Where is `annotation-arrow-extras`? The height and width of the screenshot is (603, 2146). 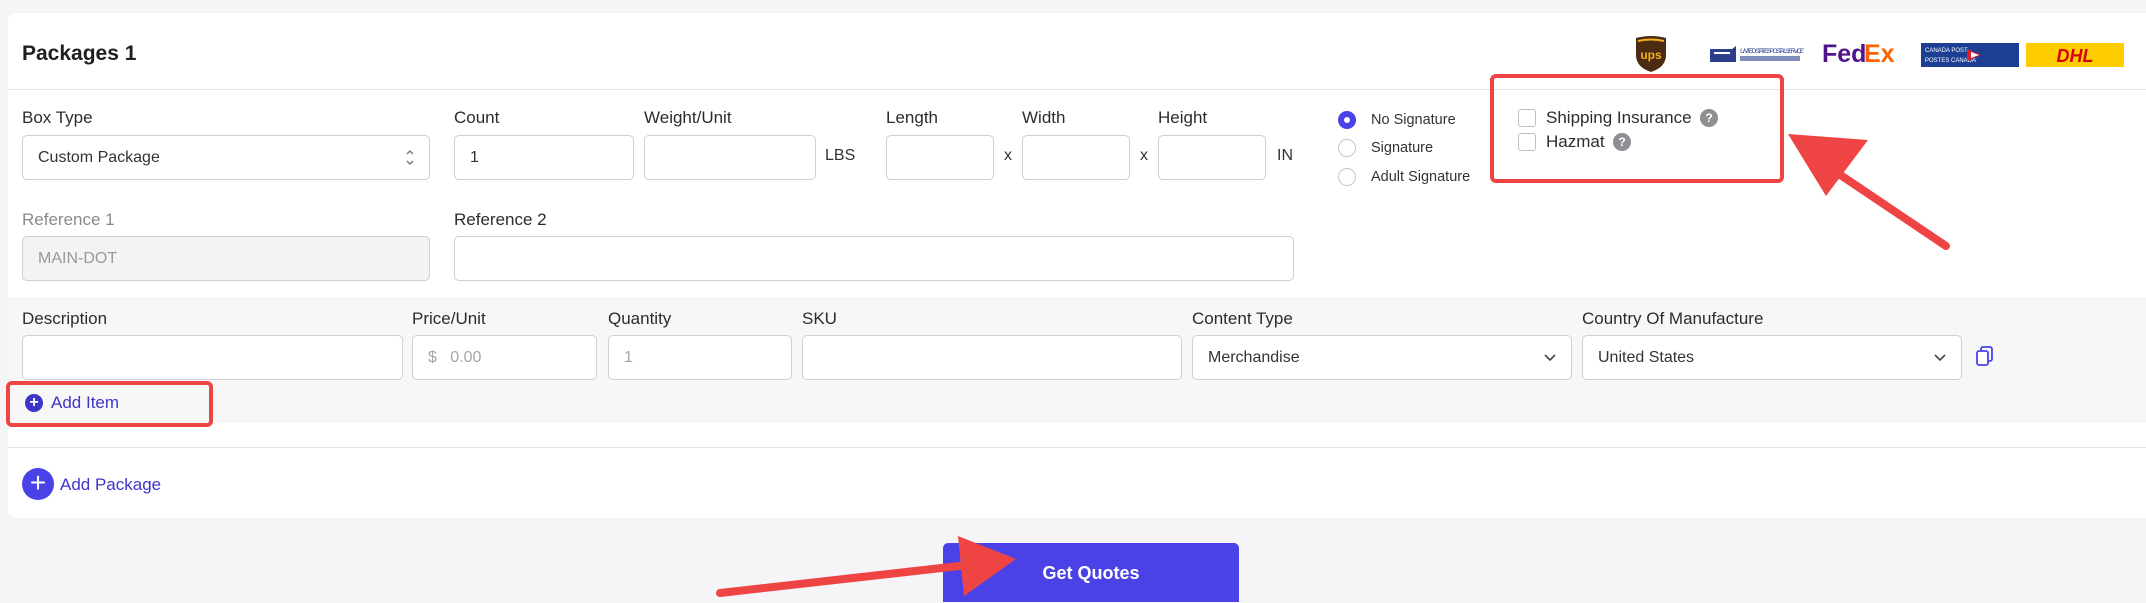
annotation-arrow-extras is located at coordinates (1869, 192).